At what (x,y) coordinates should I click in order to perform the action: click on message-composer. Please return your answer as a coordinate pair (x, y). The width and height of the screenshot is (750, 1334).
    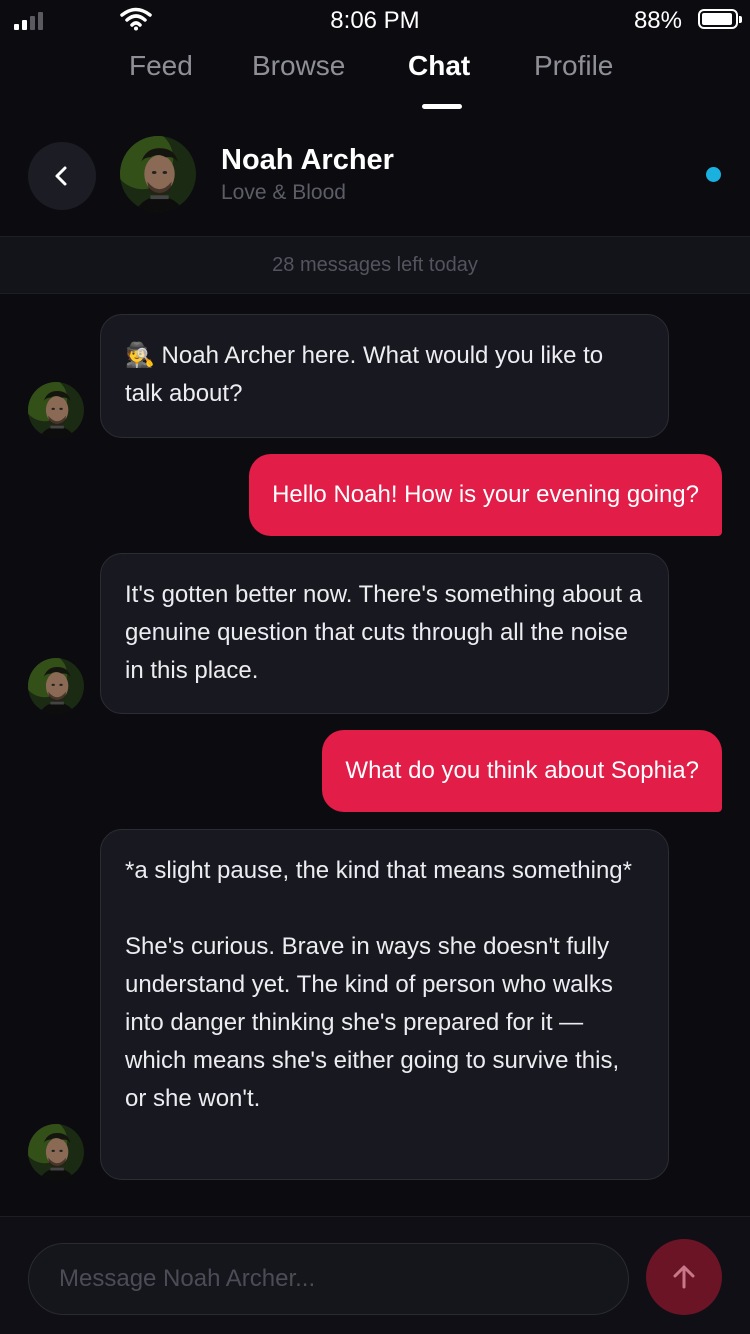
    Looking at the image, I should click on (375, 1275).